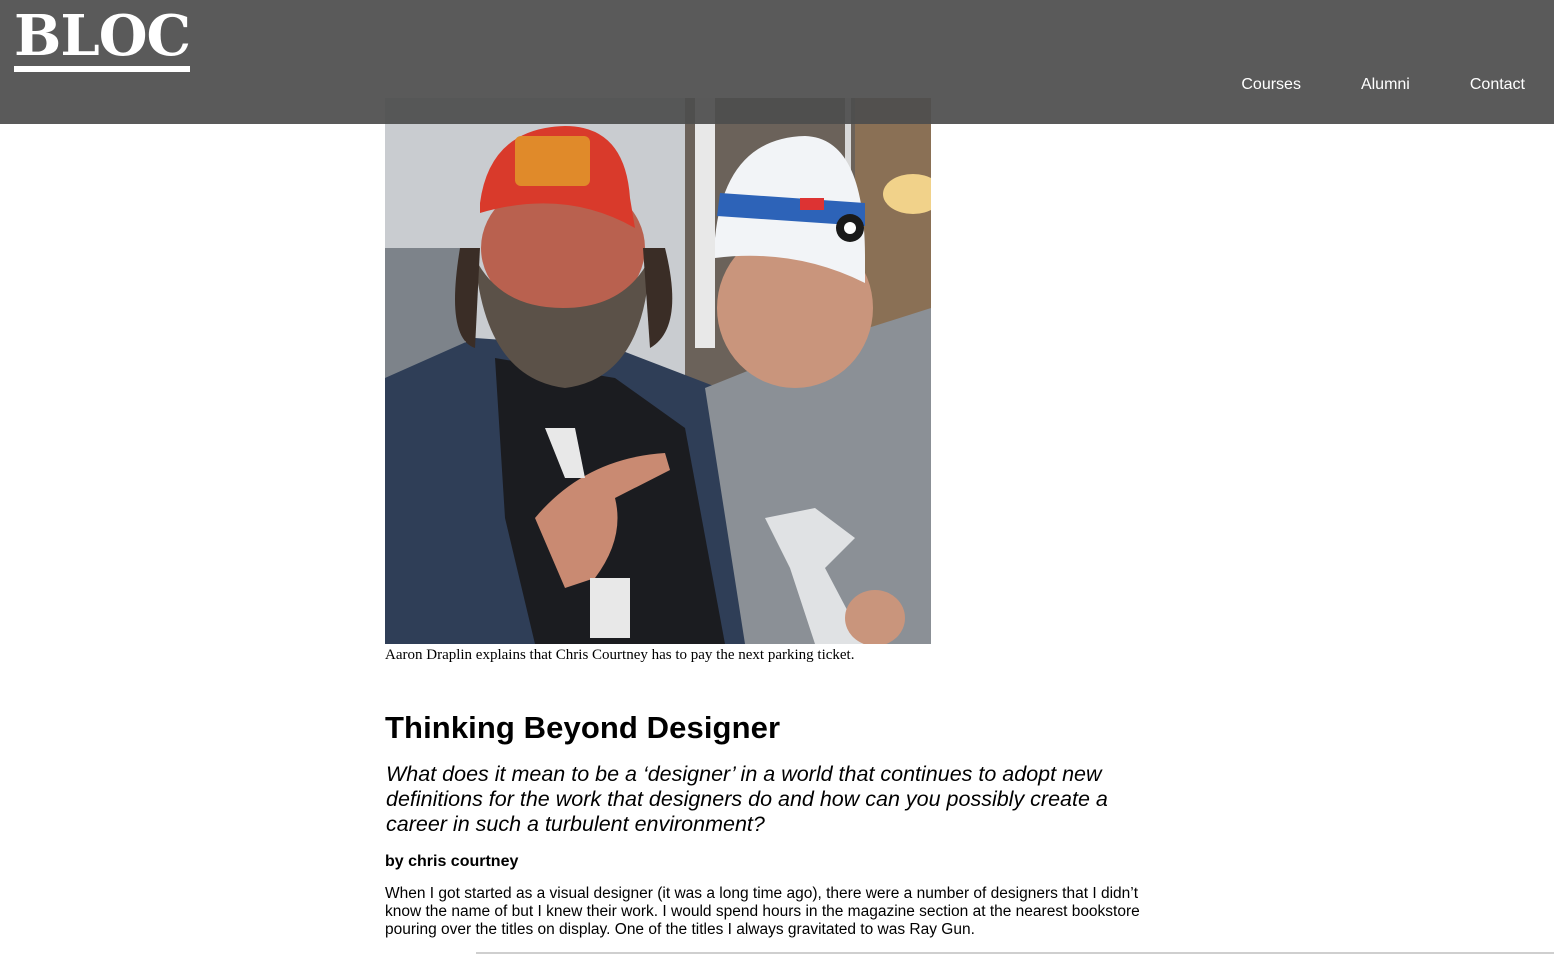  What do you see at coordinates (1385, 85) in the screenshot?
I see `nav-link-alumni: Alumni` at bounding box center [1385, 85].